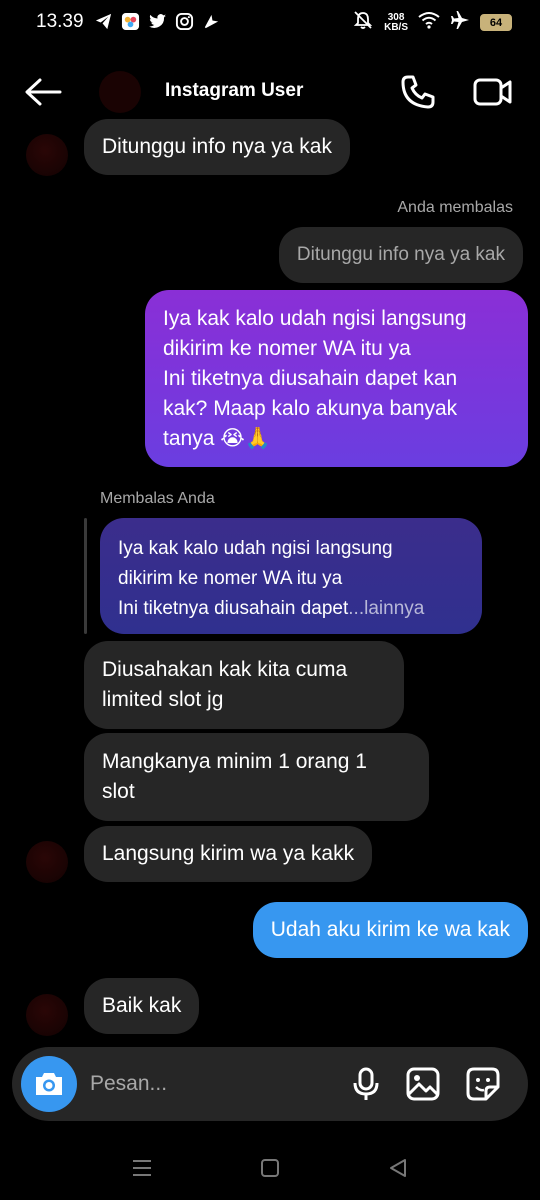  What do you see at coordinates (256, 777) in the screenshot?
I see `message-bubble-incoming: Mangkanya minim 1 orang 1 slot` at bounding box center [256, 777].